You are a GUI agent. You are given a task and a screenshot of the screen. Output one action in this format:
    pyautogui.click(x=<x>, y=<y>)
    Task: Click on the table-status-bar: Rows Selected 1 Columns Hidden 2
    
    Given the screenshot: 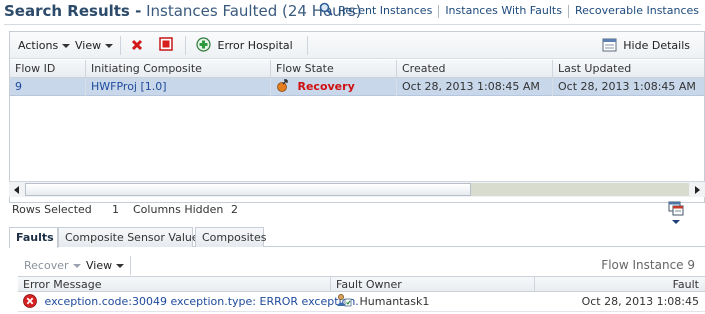 What is the action you would take?
    pyautogui.click(x=357, y=212)
    